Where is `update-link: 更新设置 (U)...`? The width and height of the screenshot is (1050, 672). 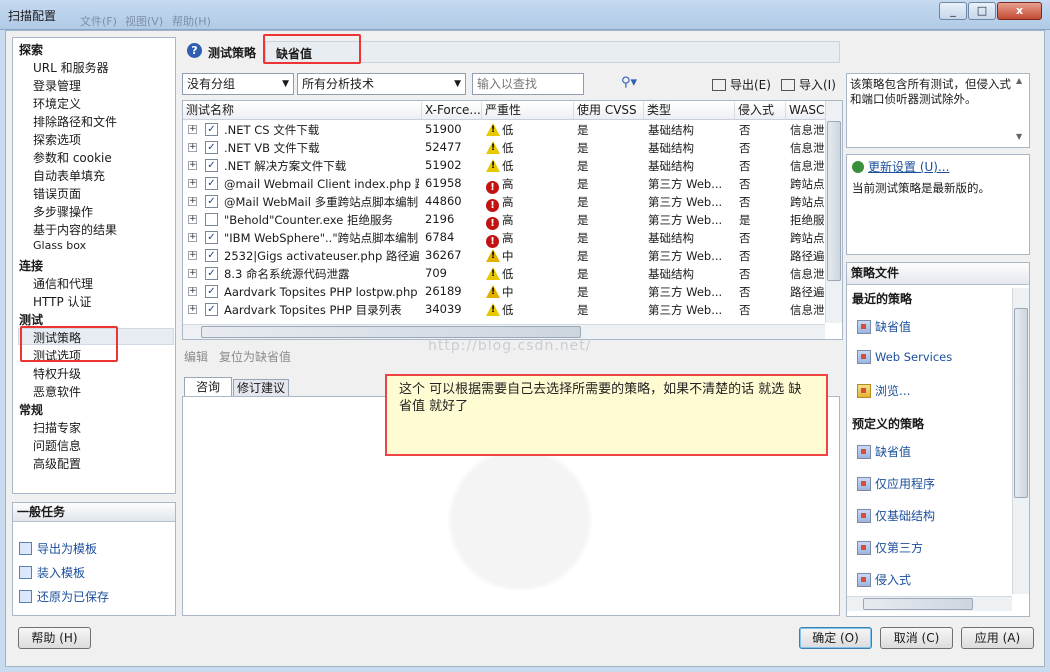
update-link: 更新设置 (U)... is located at coordinates (900, 166).